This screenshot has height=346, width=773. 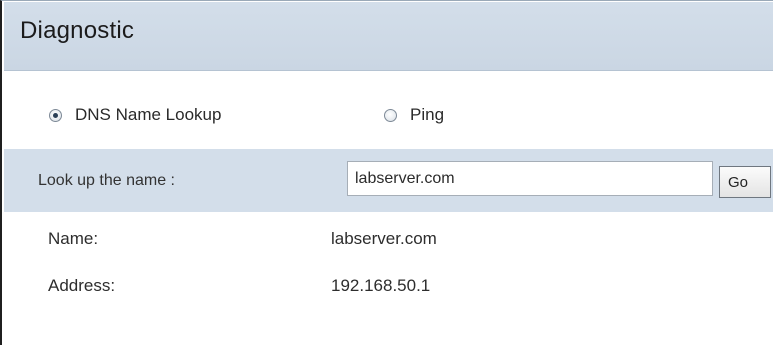 What do you see at coordinates (82, 285) in the screenshot?
I see `result-address-label: Address:` at bounding box center [82, 285].